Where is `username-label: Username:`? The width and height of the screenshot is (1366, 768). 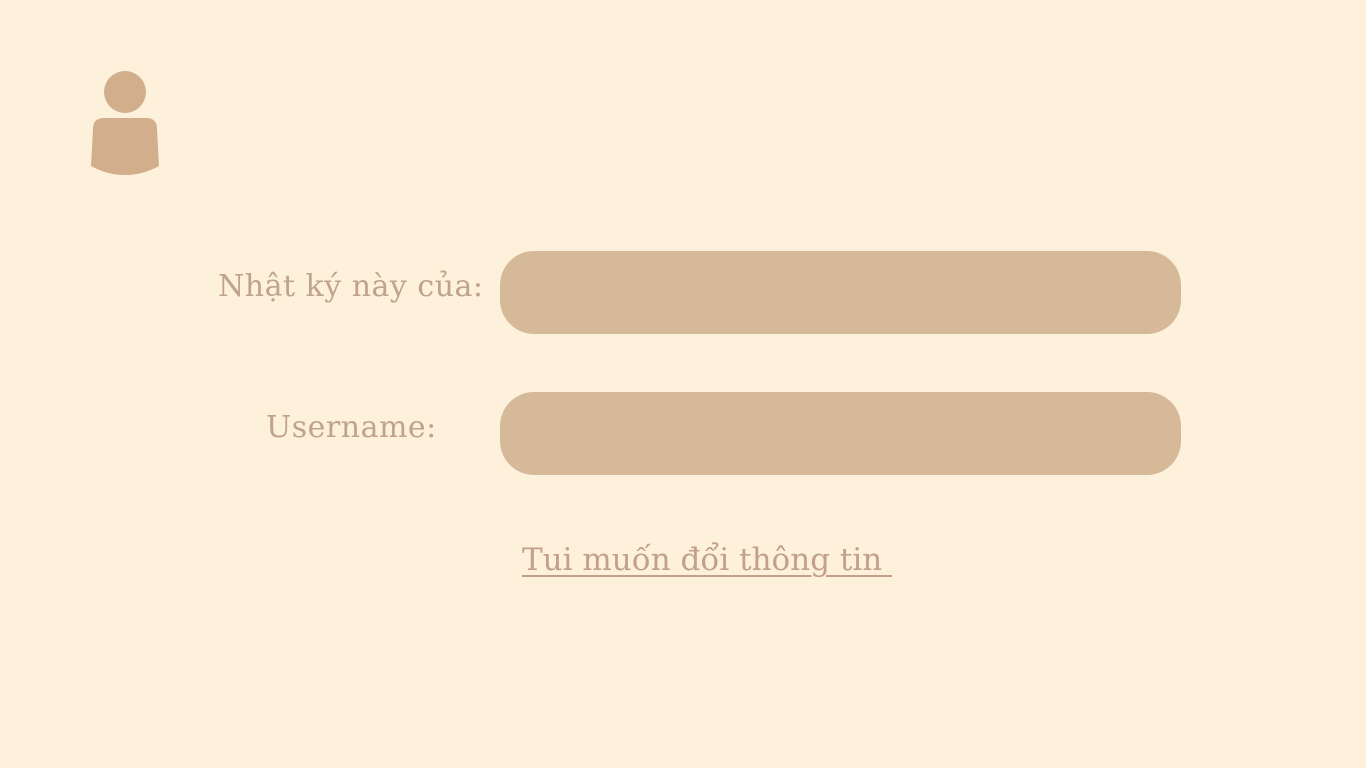 username-label: Username: is located at coordinates (351, 427).